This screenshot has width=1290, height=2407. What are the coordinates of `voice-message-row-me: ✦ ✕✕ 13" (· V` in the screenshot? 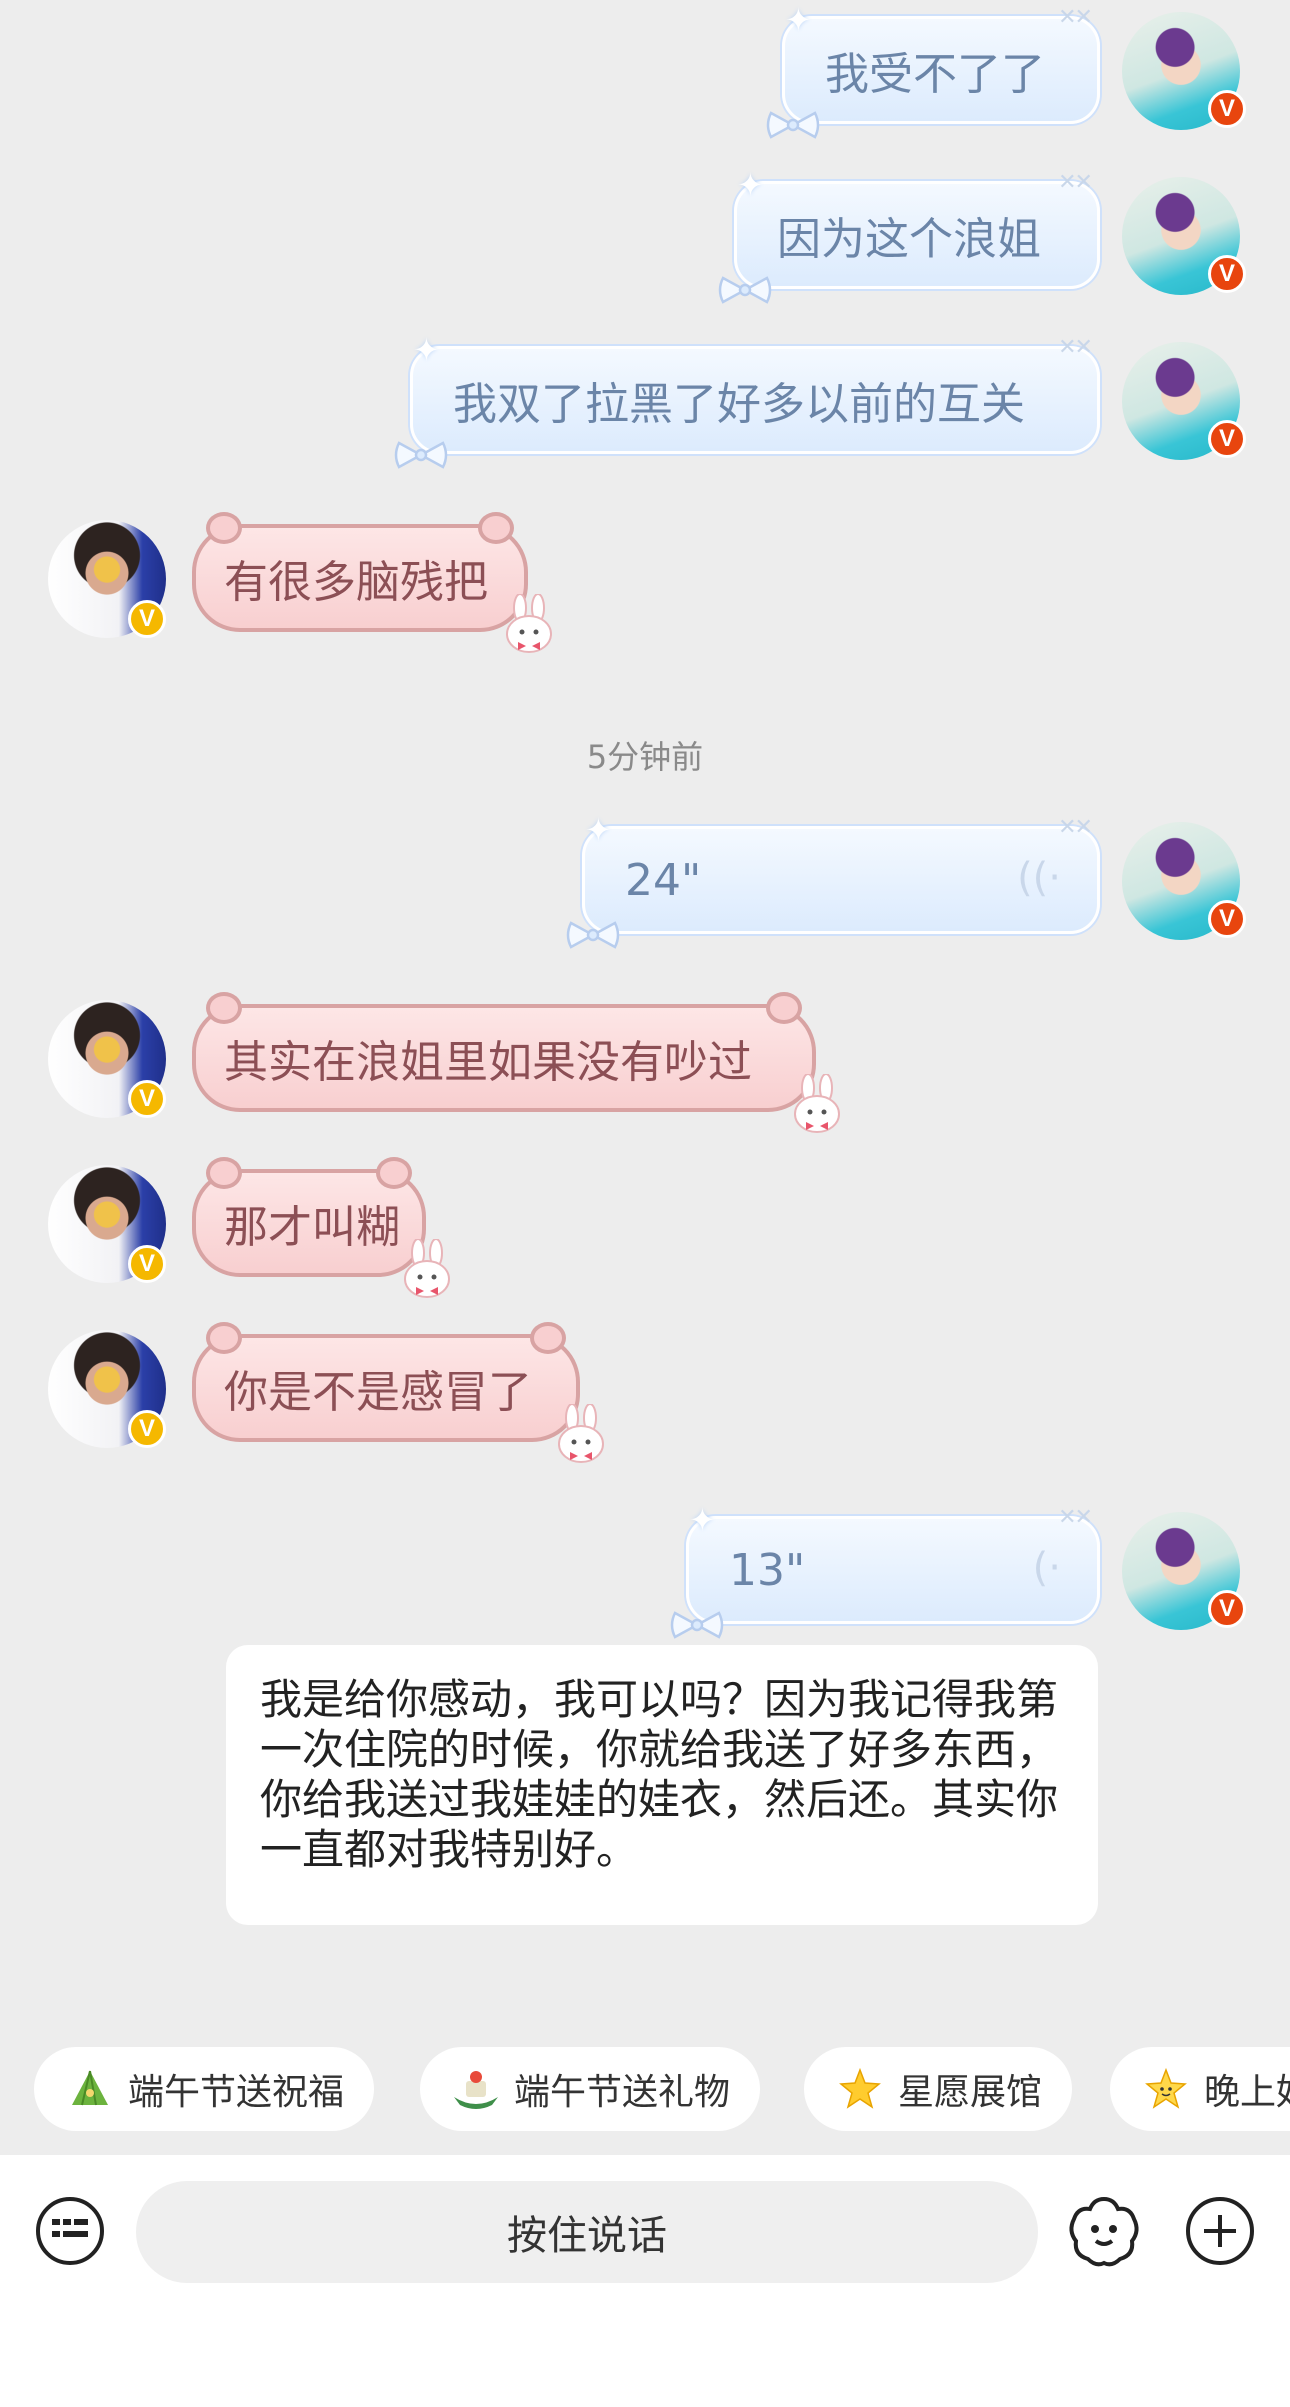 It's located at (645, 1570).